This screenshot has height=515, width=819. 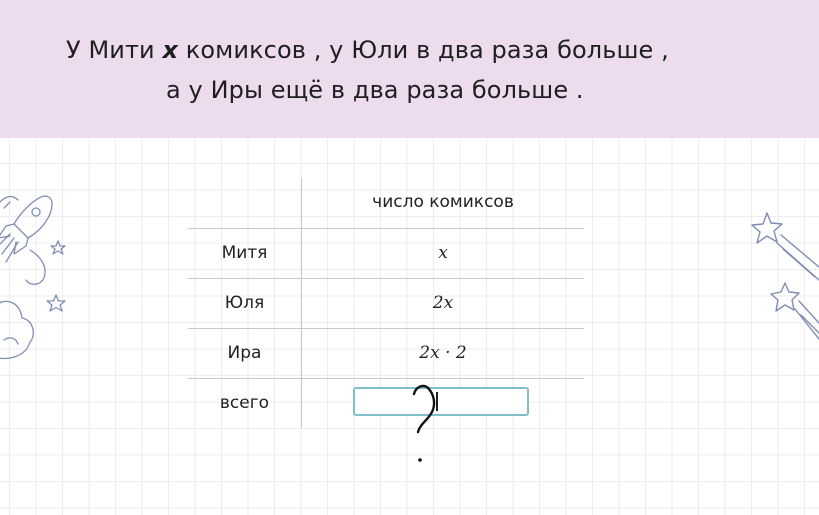 I want to click on problem-text-part: комиксов , у Юли в два раза больше ,, so click(x=423, y=50).